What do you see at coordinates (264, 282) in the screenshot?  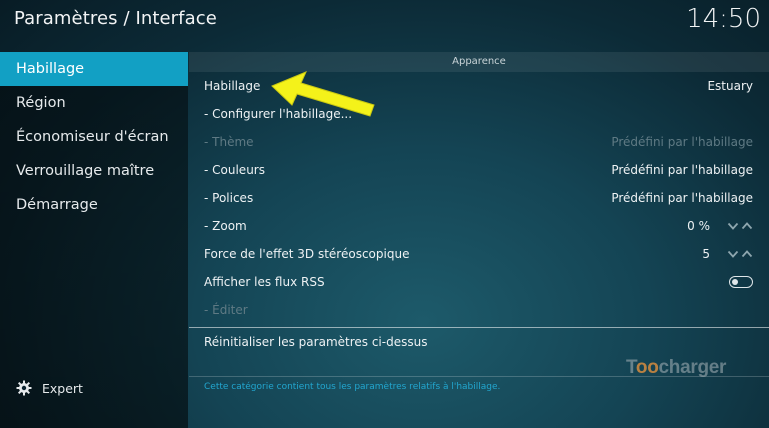 I see `setting-label: Afficher les flux RSS` at bounding box center [264, 282].